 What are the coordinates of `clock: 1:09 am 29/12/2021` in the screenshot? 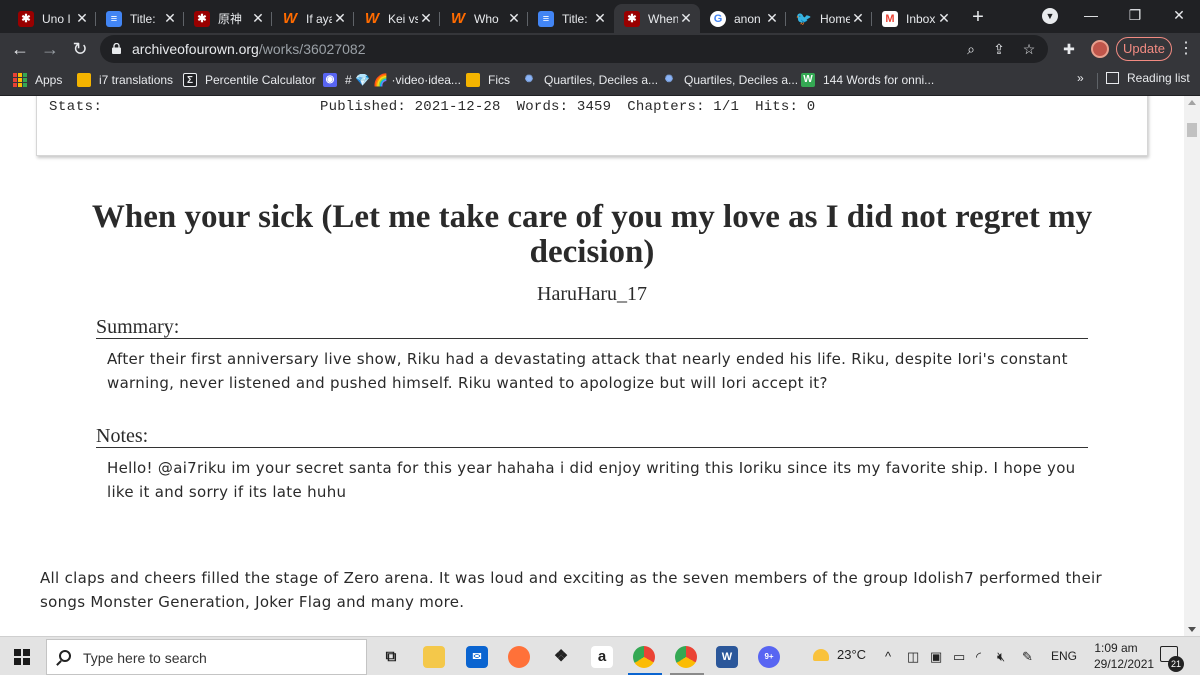 It's located at (1124, 656).